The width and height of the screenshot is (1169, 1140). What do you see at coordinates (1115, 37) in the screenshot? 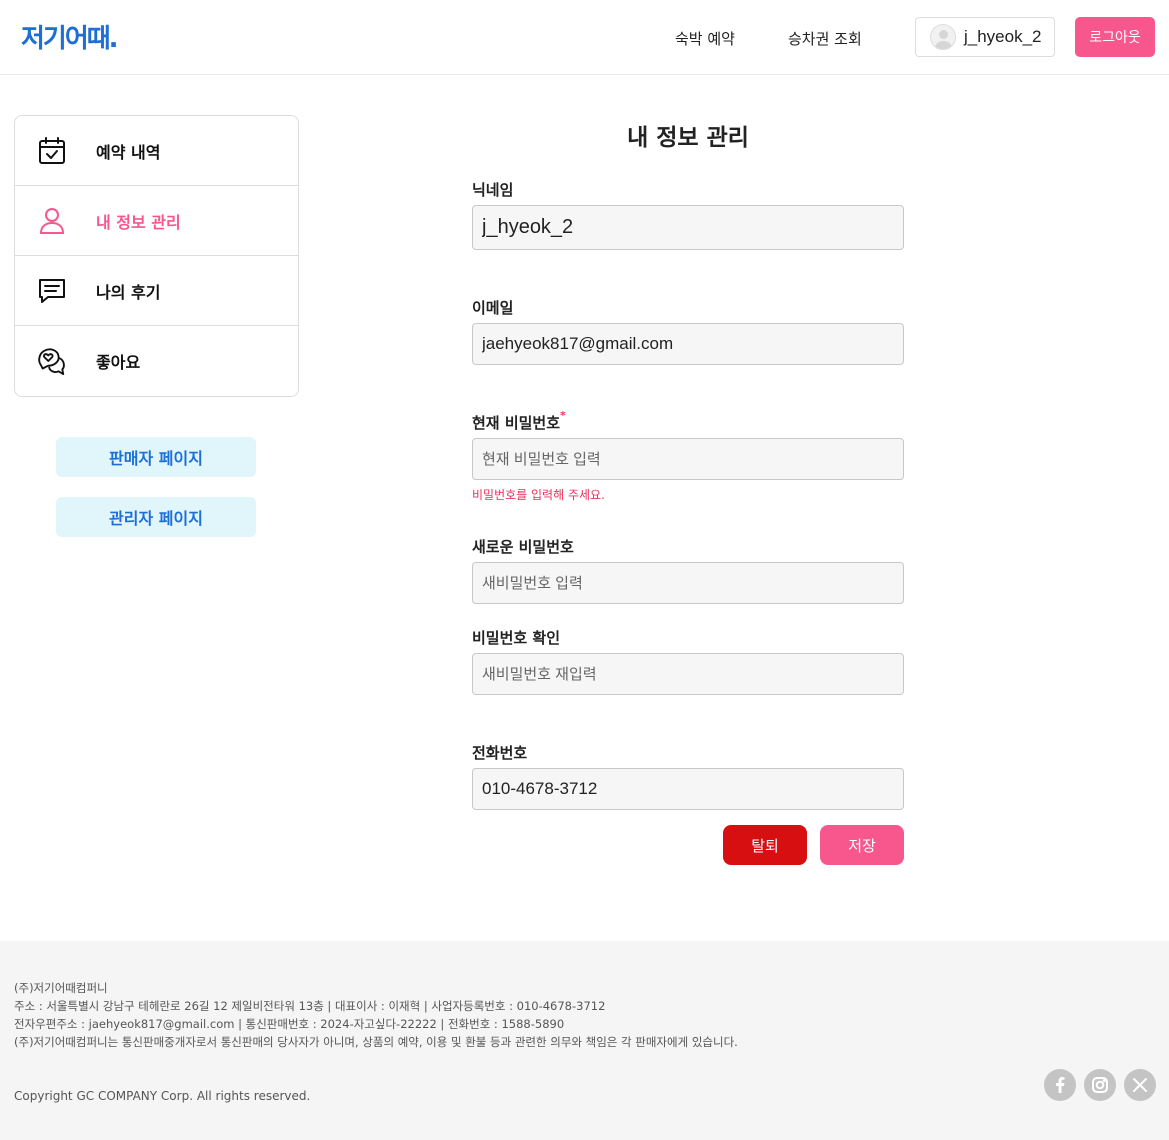
I see `logout-button: 로그아웃` at bounding box center [1115, 37].